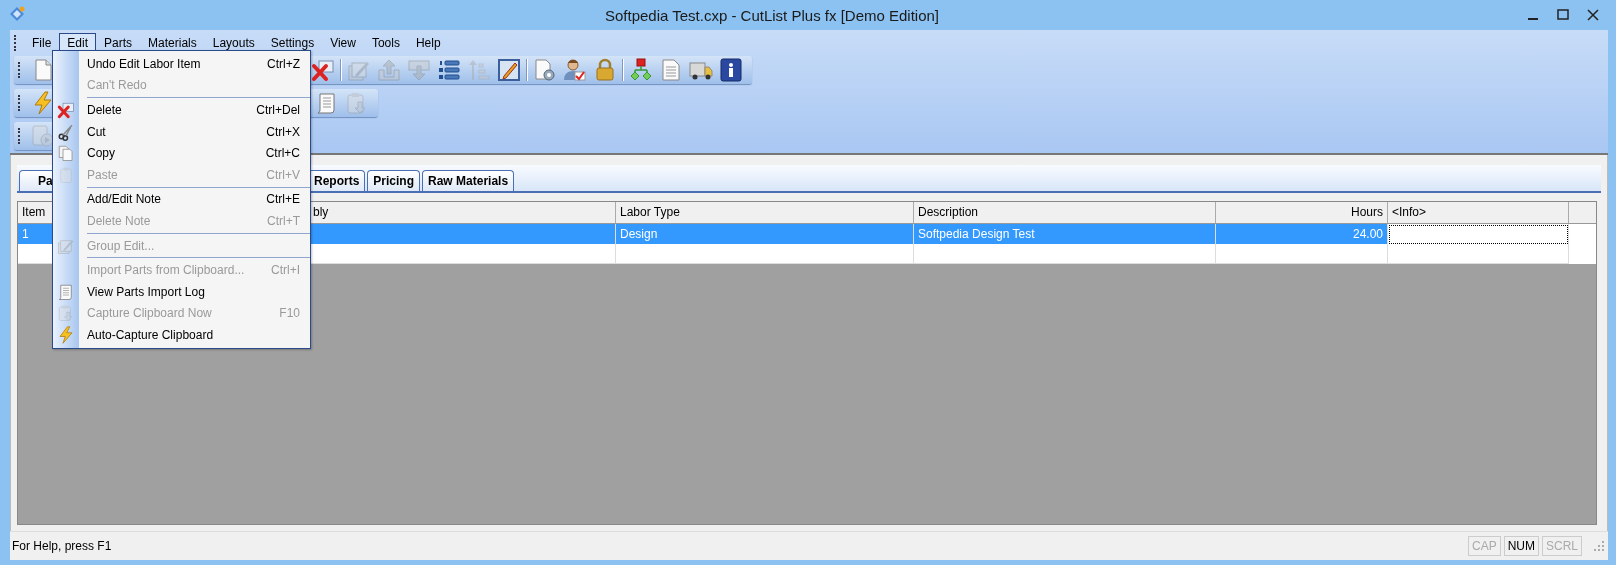  I want to click on menu-entry-label: Cut, so click(96, 131).